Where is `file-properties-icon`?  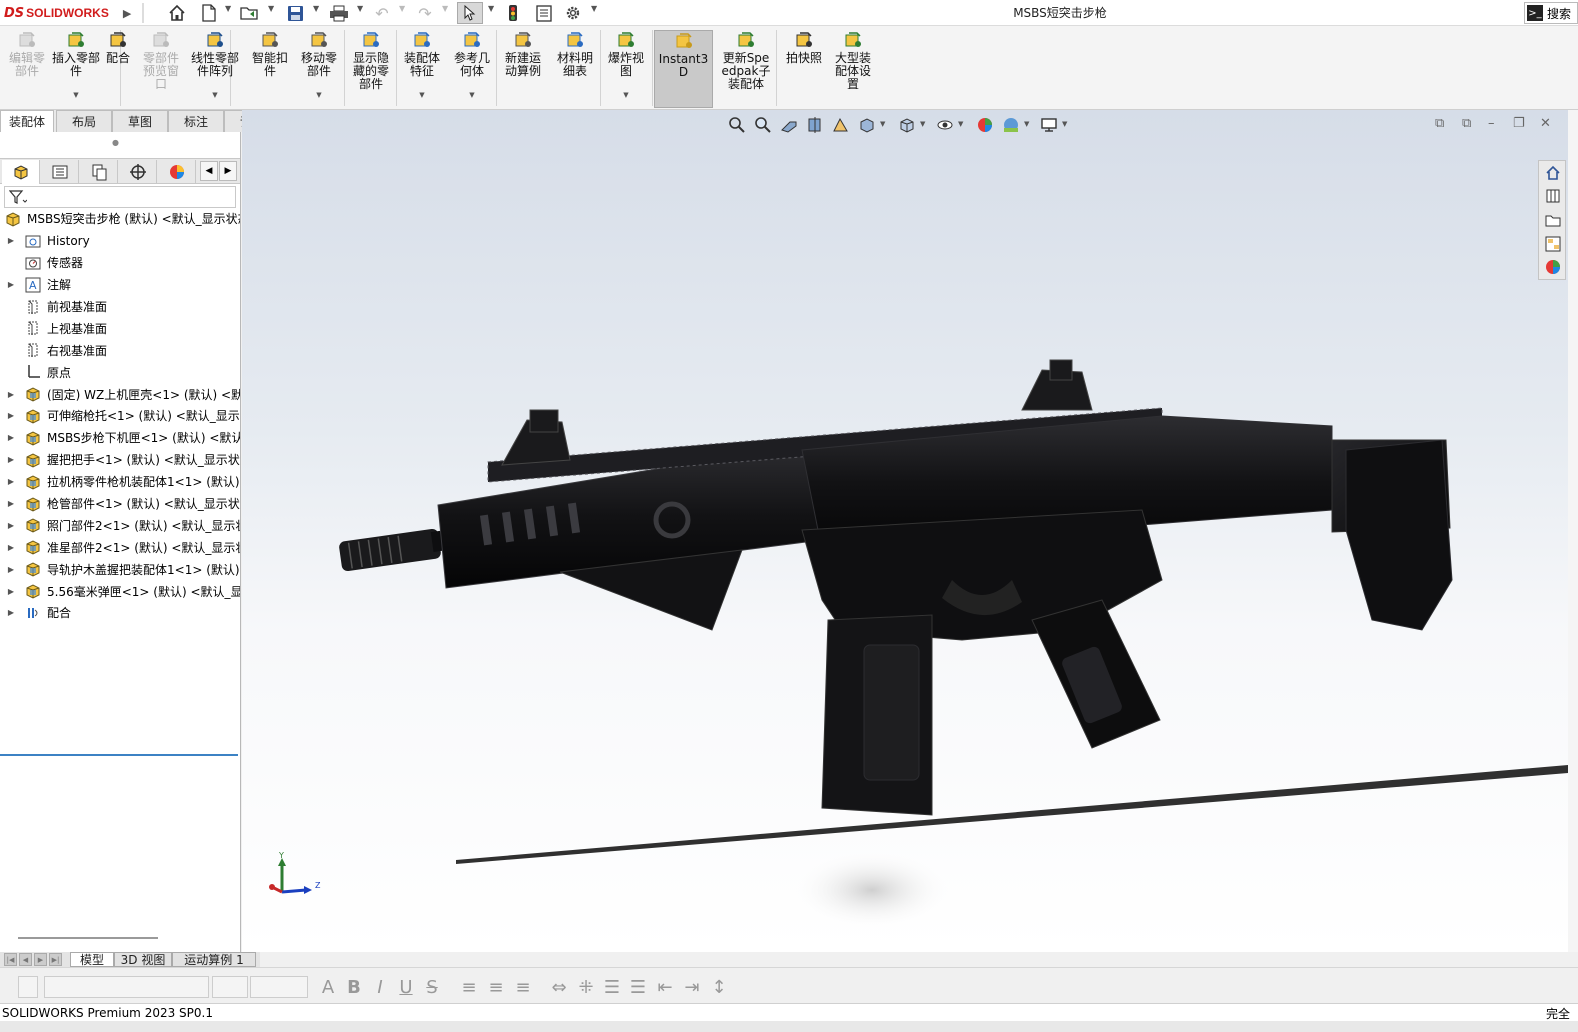 file-properties-icon is located at coordinates (544, 13).